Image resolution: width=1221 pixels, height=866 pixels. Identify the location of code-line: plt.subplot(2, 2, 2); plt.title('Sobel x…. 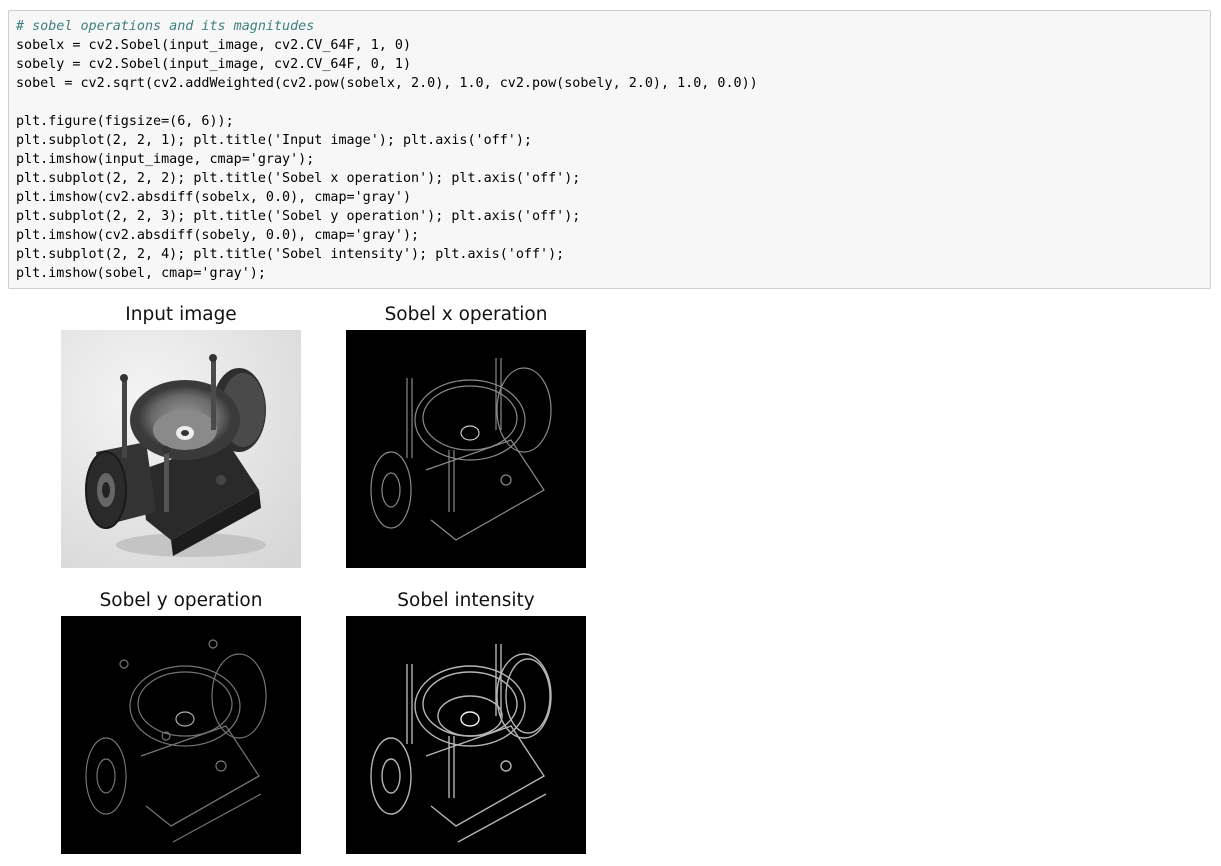
(298, 178).